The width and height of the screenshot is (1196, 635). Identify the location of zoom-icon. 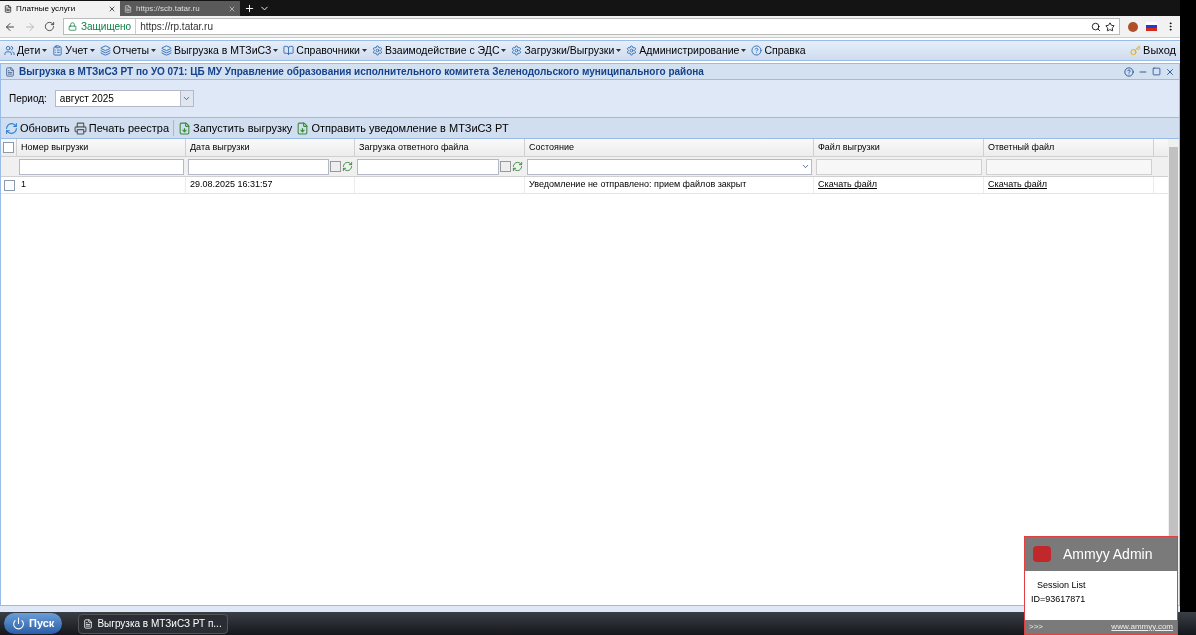
(1096, 26).